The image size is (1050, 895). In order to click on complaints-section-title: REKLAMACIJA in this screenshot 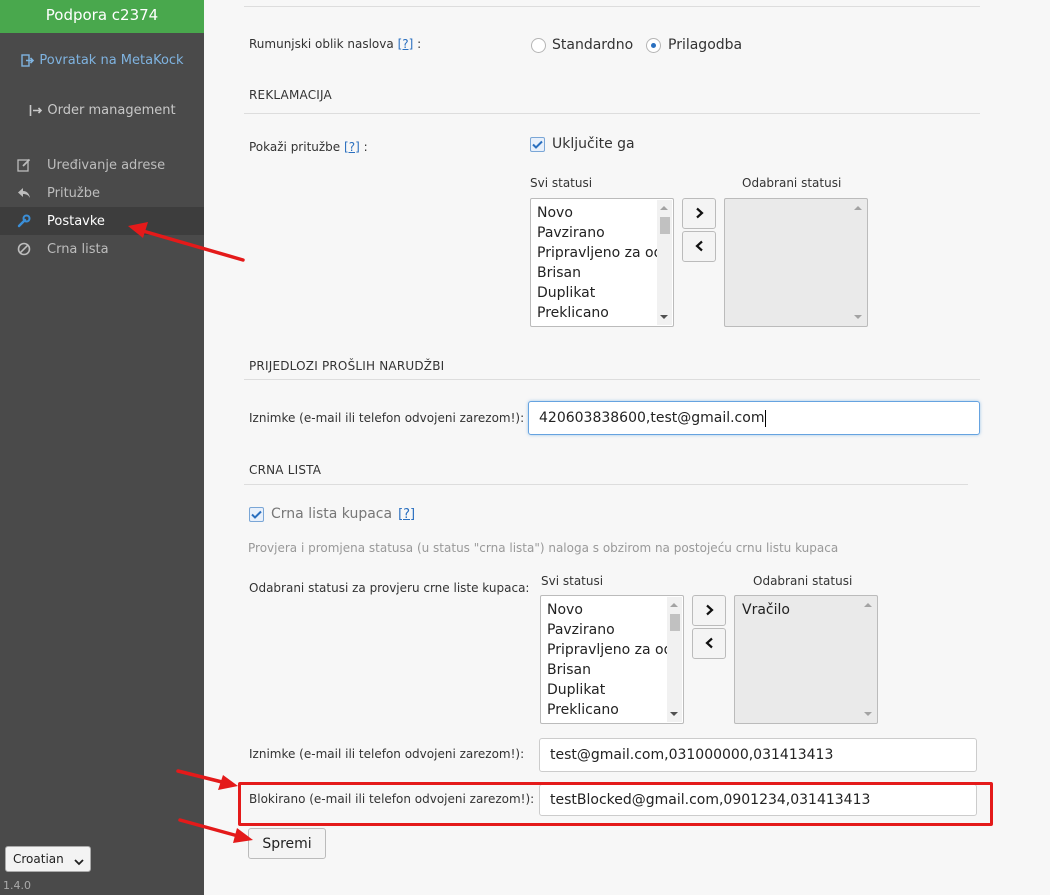, I will do `click(290, 95)`.